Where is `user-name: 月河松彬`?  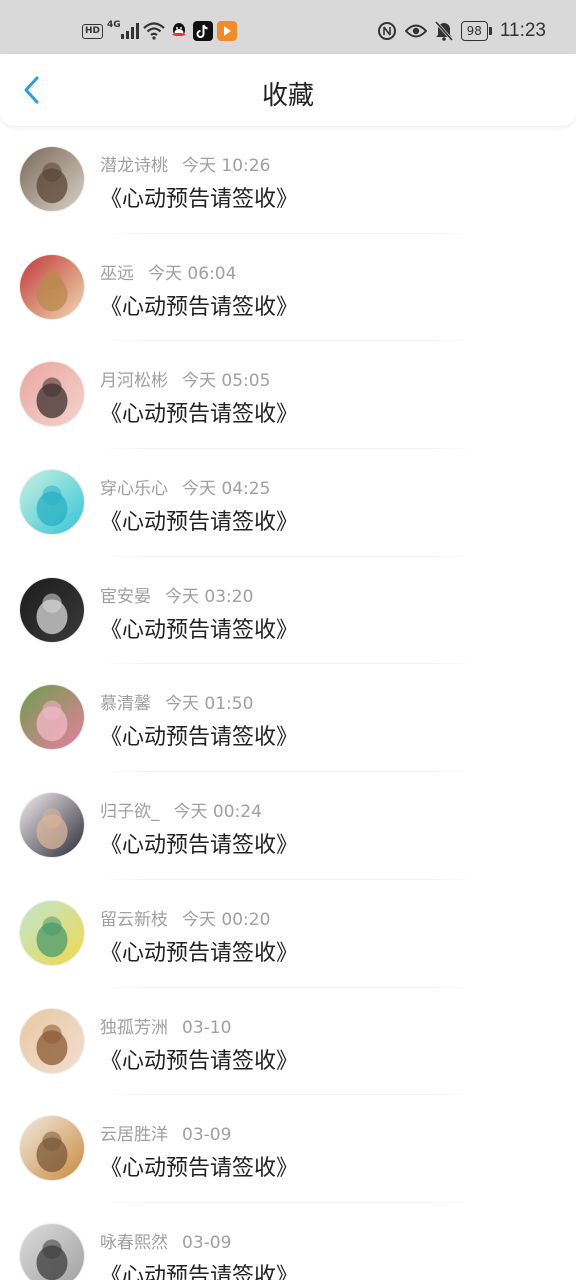
user-name: 月河松彬 is located at coordinates (134, 381).